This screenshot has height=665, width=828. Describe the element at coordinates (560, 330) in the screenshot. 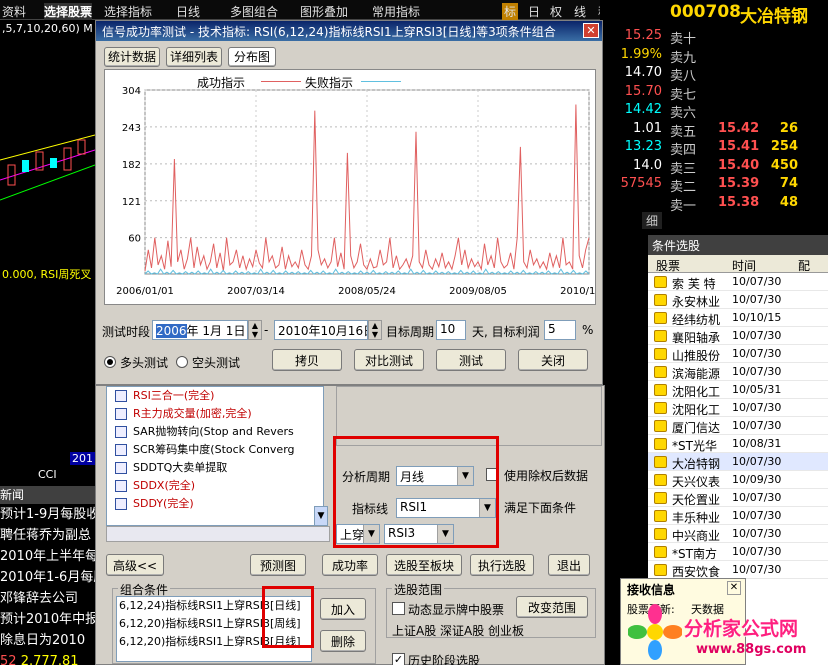

I see `target-rate-input: 5` at that location.